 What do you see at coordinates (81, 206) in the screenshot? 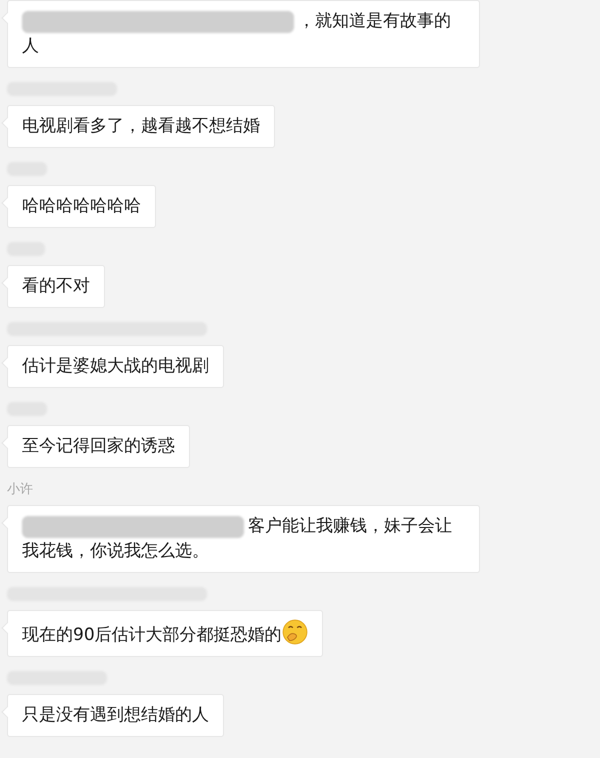
I see `message-text: 哈哈哈哈哈哈哈` at bounding box center [81, 206].